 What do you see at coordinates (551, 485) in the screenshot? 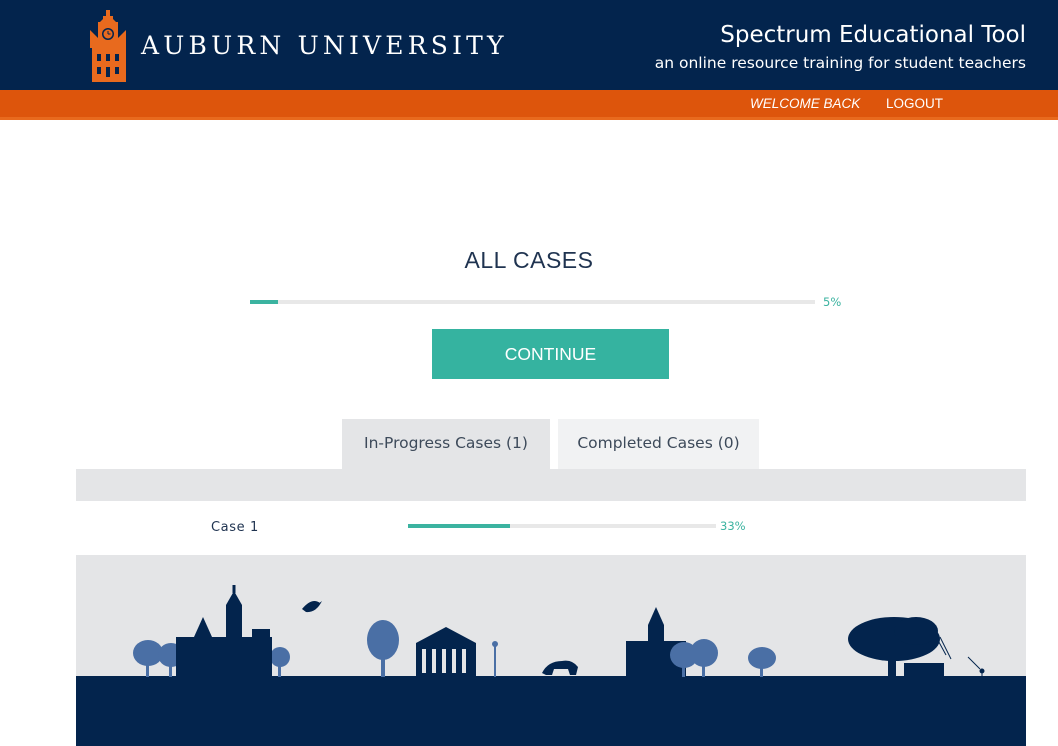
I see `tab-panel-header` at bounding box center [551, 485].